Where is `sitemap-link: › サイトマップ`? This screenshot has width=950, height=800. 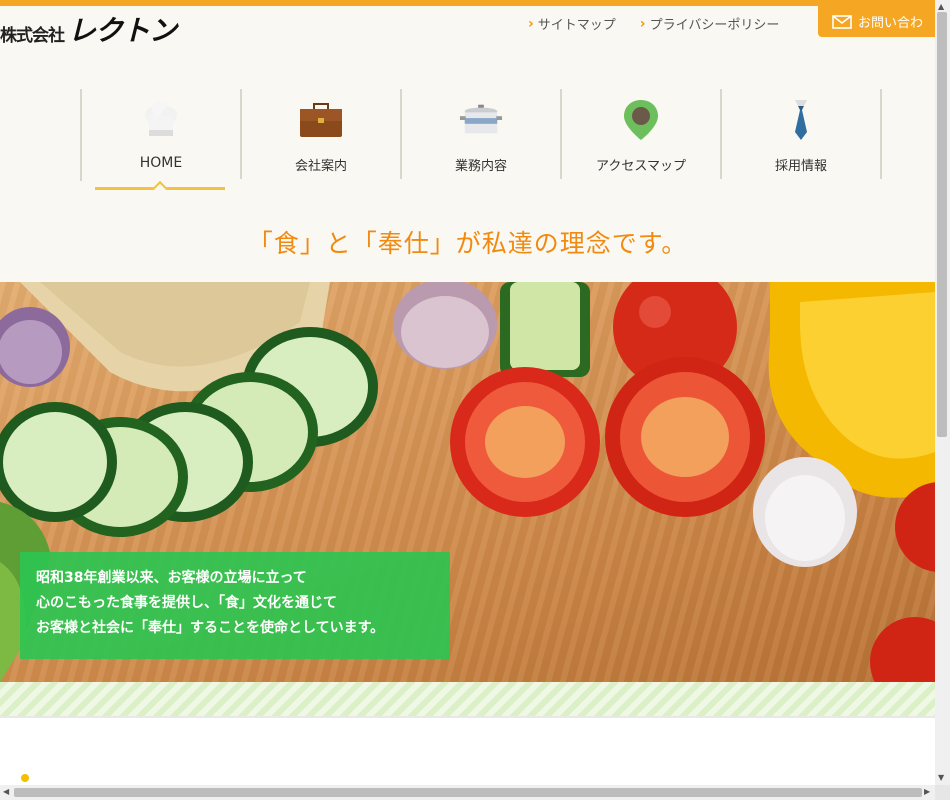
sitemap-link: › サイトマップ is located at coordinates (572, 24).